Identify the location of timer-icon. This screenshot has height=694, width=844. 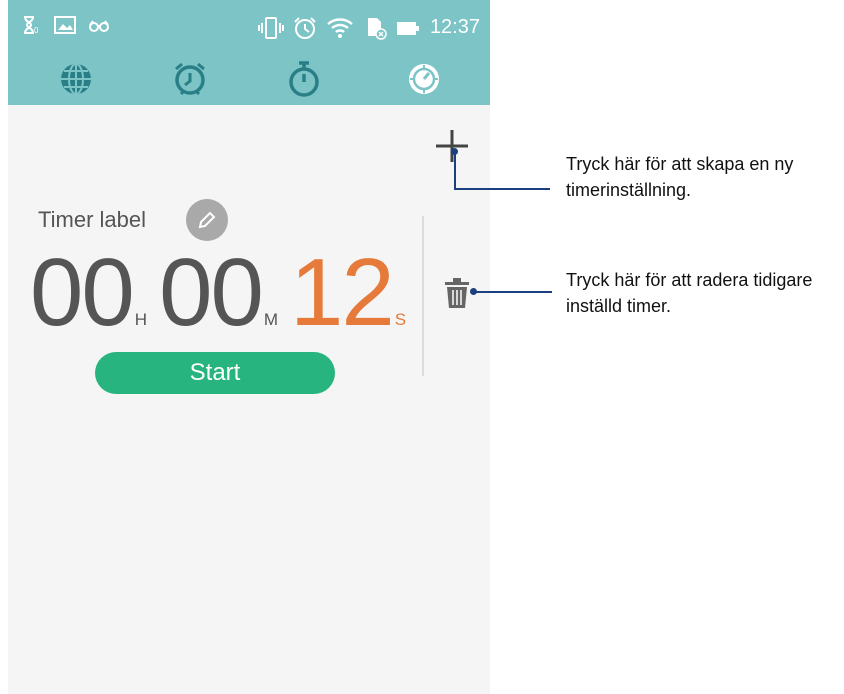
(424, 79).